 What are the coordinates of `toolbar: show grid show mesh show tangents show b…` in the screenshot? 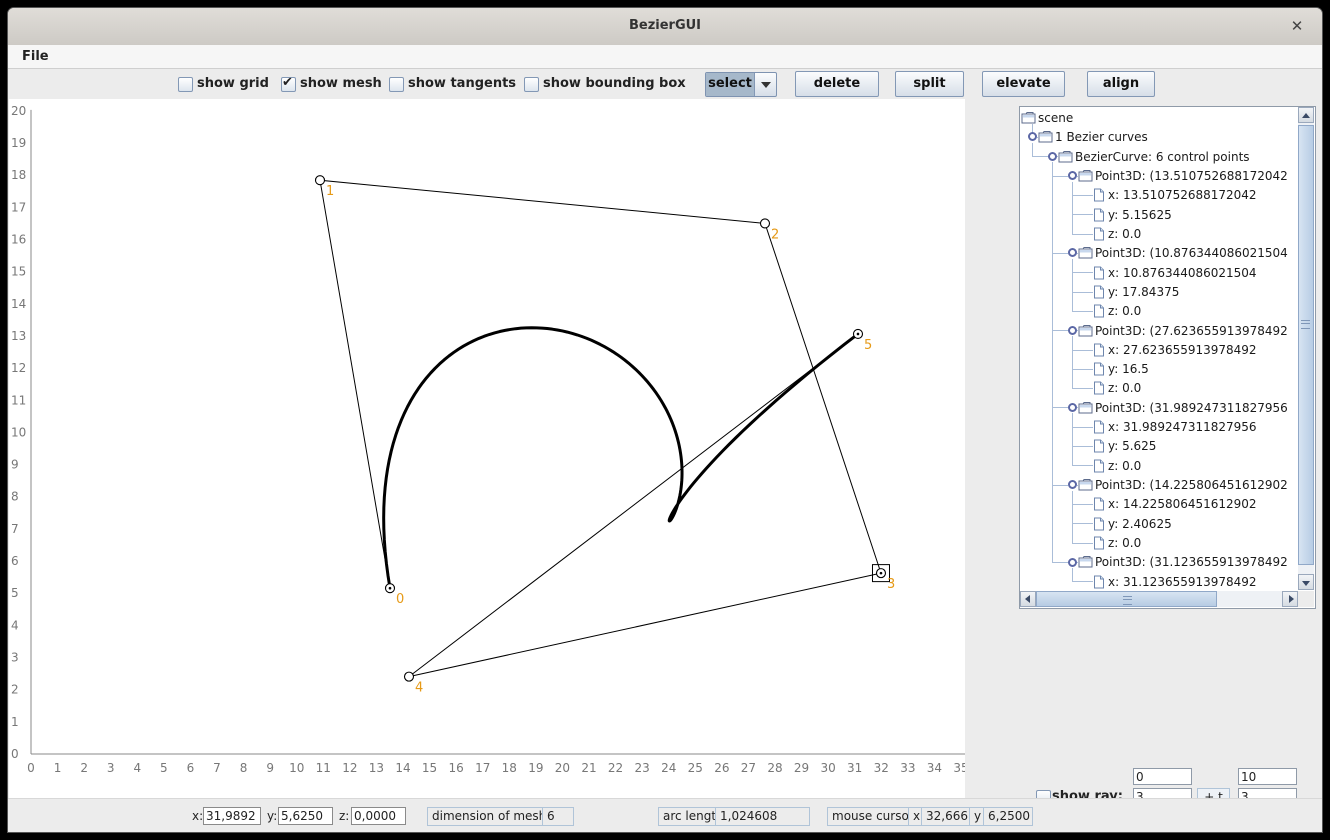 It's located at (665, 84).